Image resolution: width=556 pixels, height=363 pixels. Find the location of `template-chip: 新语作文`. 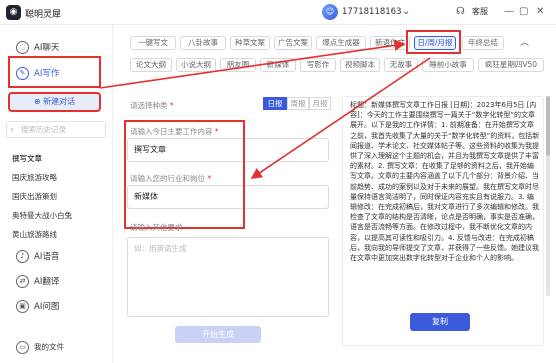

template-chip: 新语作文 is located at coordinates (390, 43).